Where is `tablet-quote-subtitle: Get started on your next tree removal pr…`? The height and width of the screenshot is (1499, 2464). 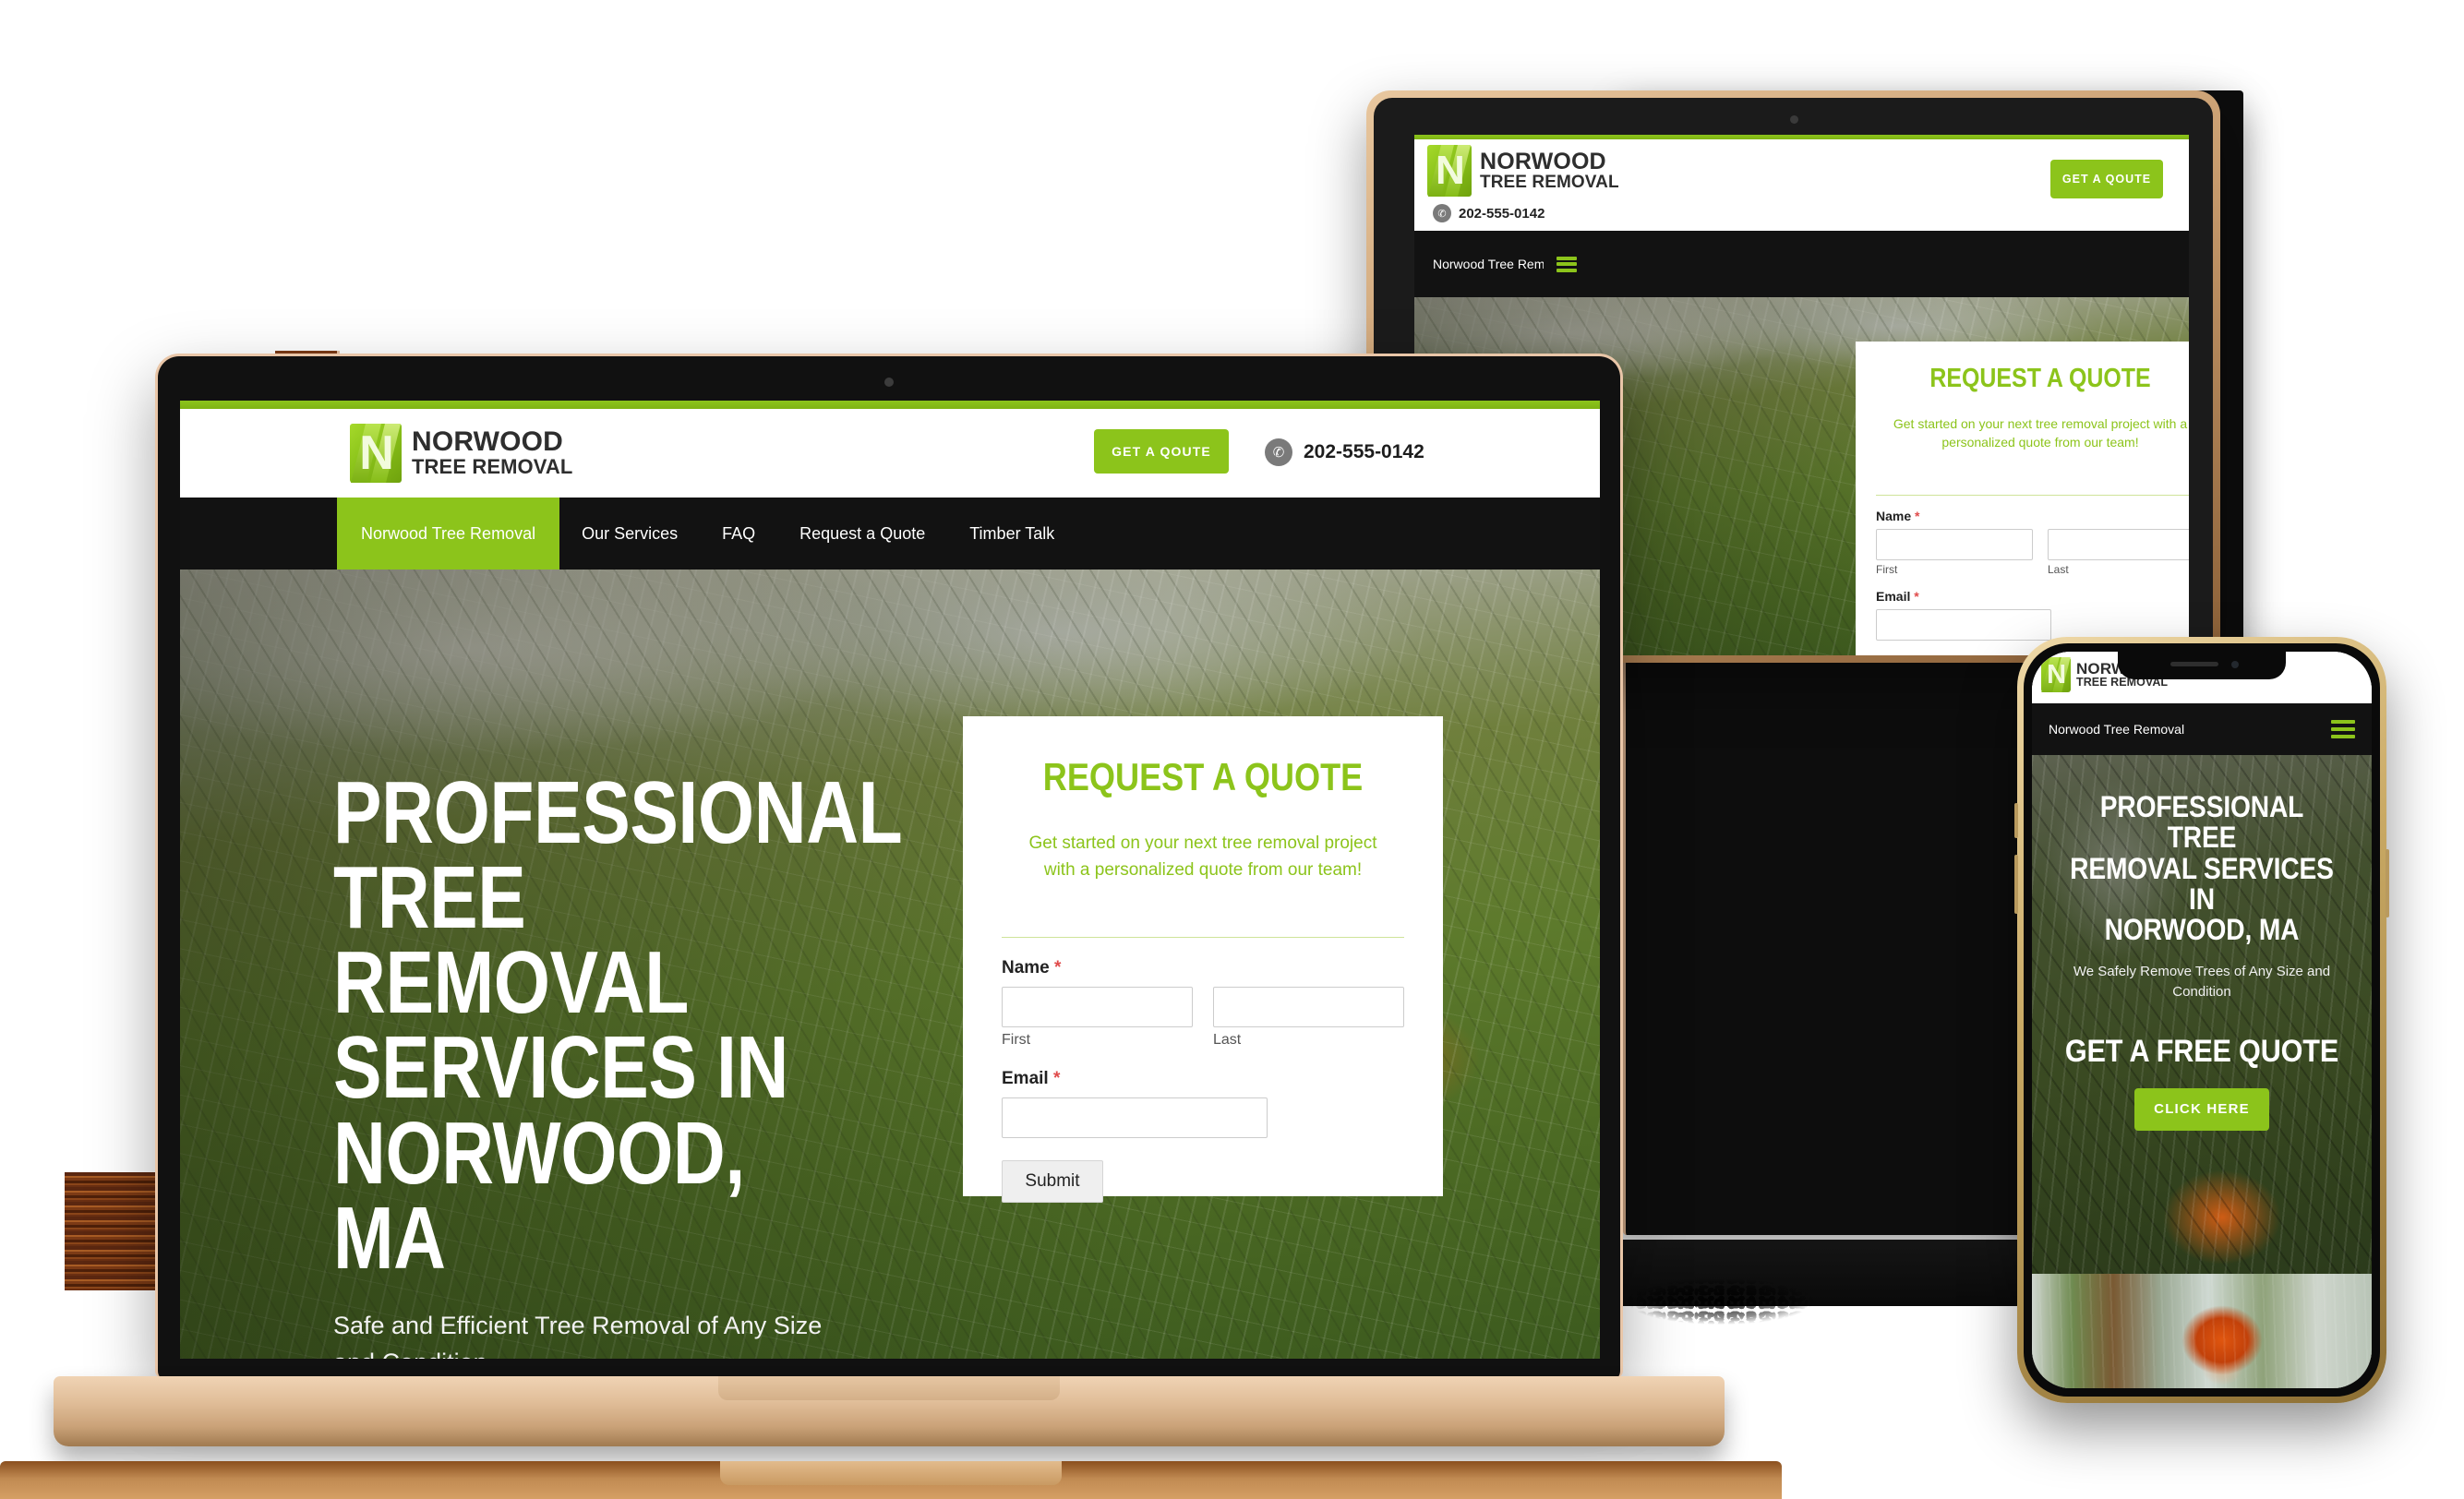 tablet-quote-subtitle: Get started on your next tree removal pr… is located at coordinates (2040, 433).